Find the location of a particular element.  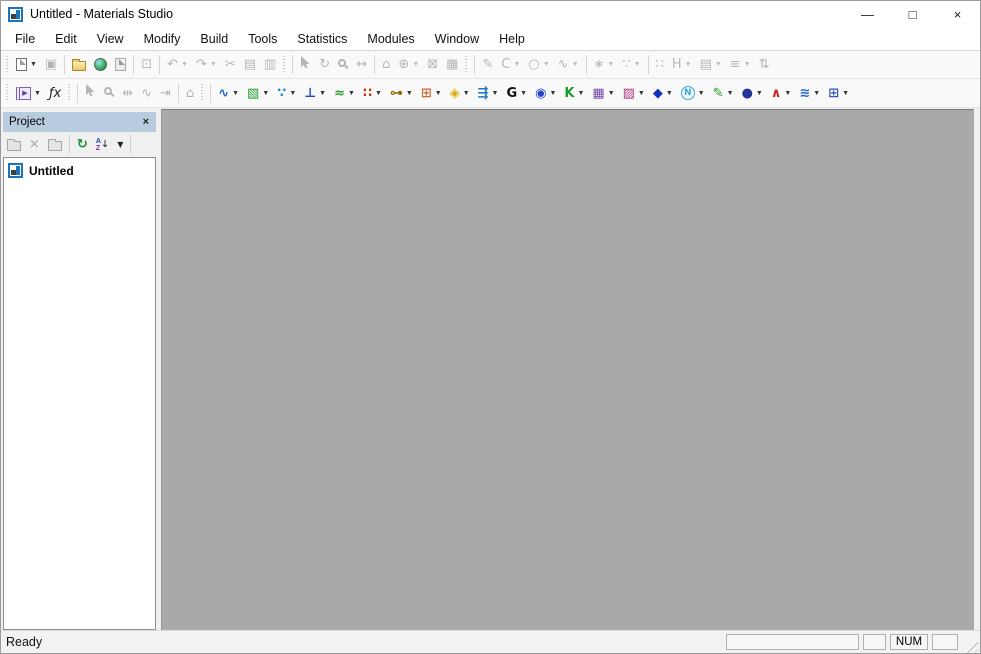

menu-build: Build is located at coordinates (214, 39).